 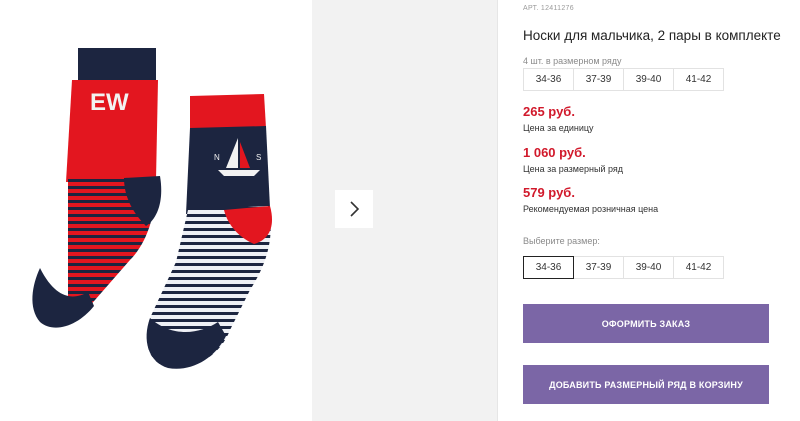 I want to click on size-selector: 34-36 37-39 39-40 41-42, so click(x=623, y=267).